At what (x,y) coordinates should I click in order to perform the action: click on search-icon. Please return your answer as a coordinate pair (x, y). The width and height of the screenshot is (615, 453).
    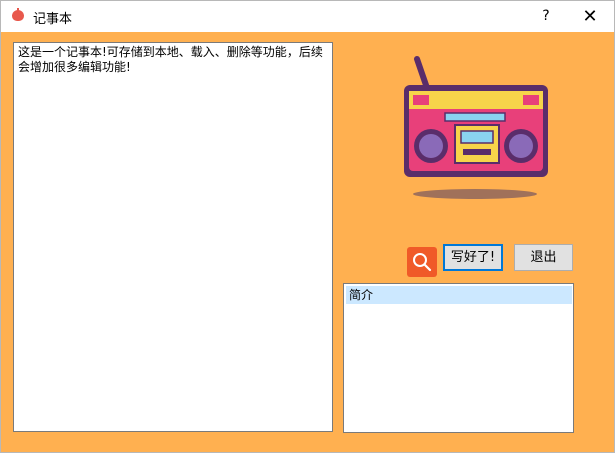
    Looking at the image, I should click on (422, 262).